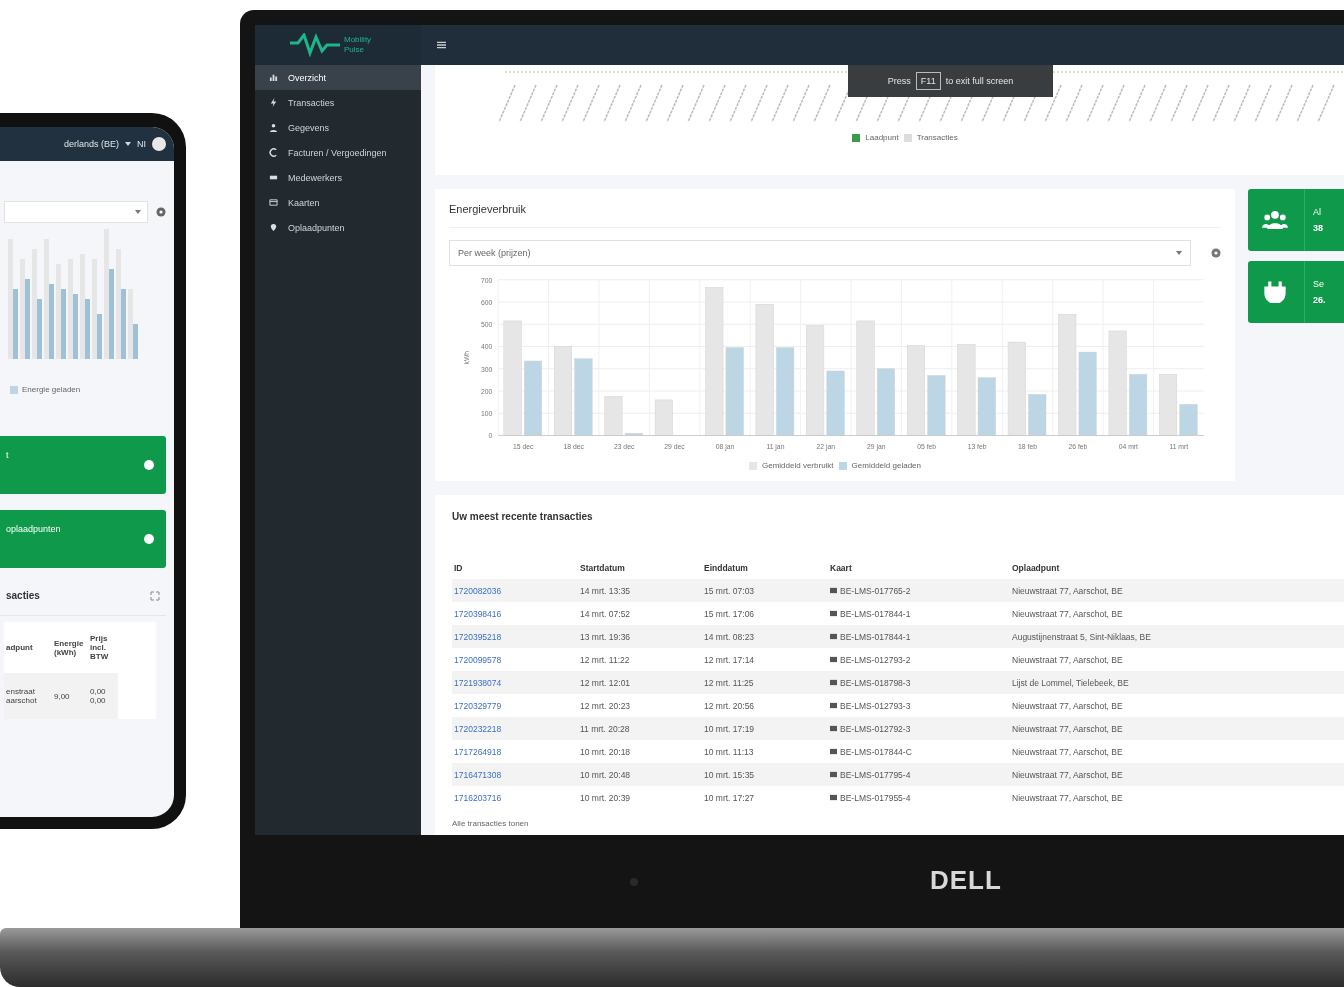 This screenshot has width=1344, height=987. I want to click on transaction-id-link: 1720232218, so click(517, 728).